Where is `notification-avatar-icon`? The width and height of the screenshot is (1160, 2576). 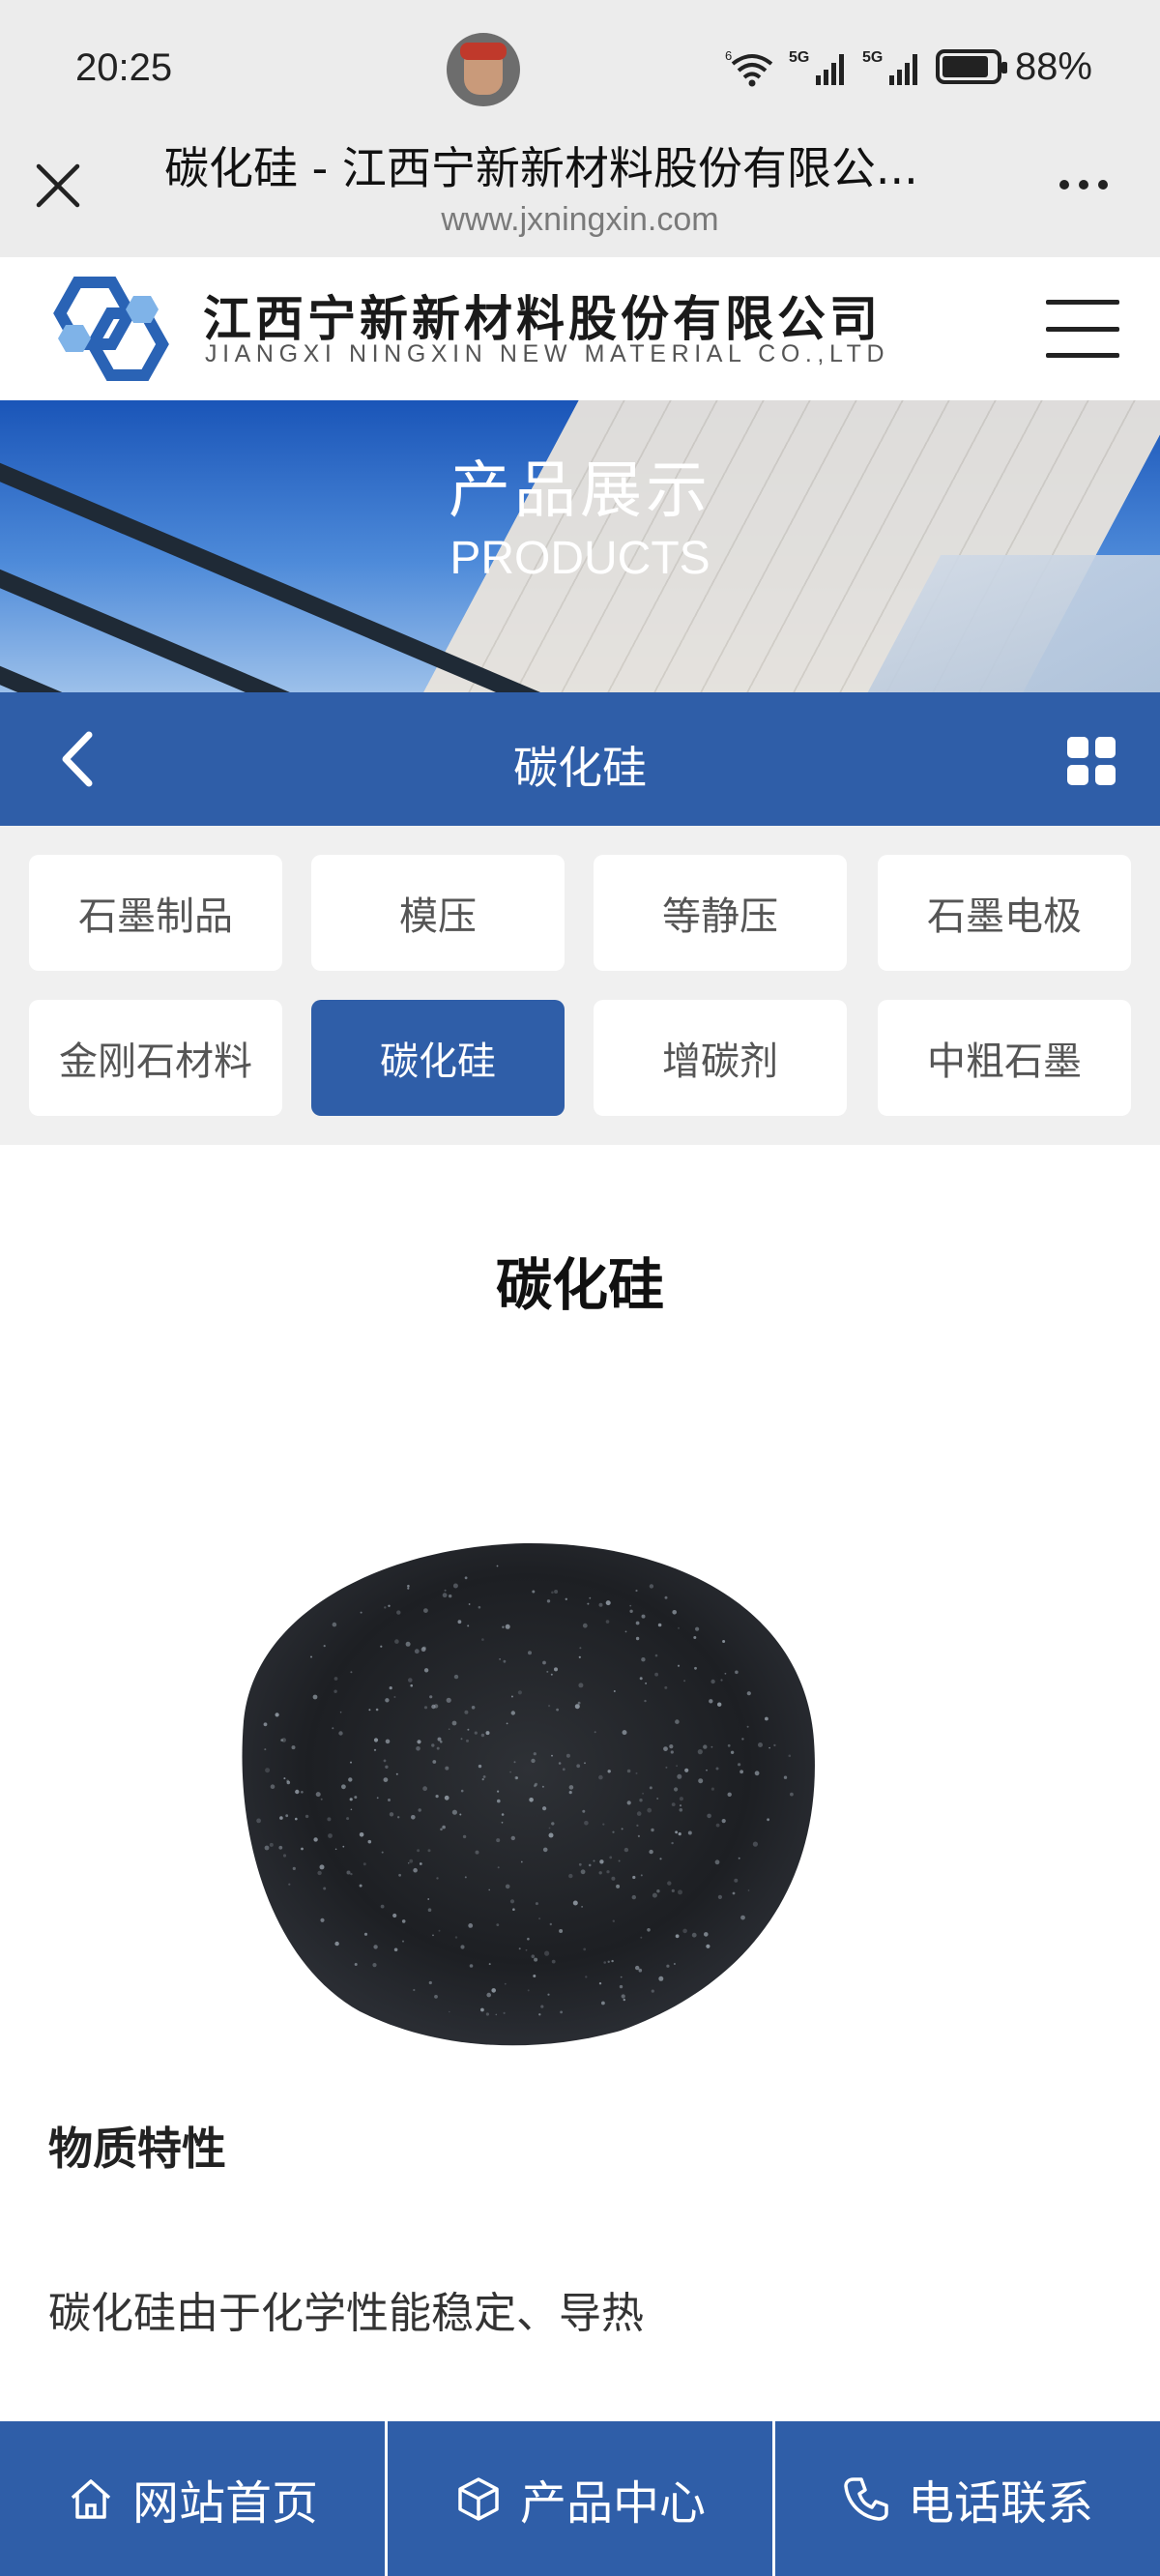 notification-avatar-icon is located at coordinates (484, 69).